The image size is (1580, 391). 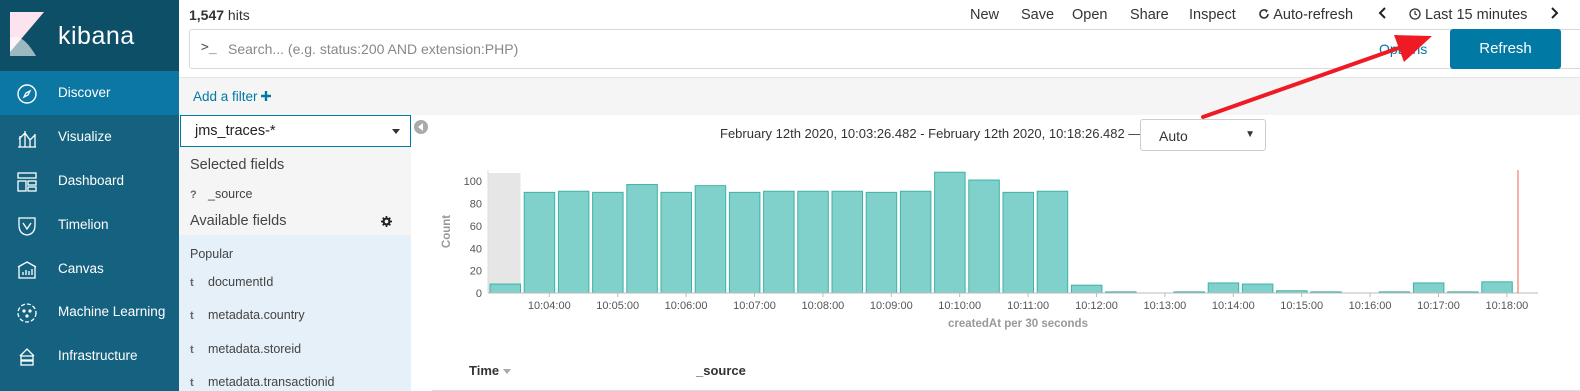 I want to click on infrastructure-icon, so click(x=27, y=357).